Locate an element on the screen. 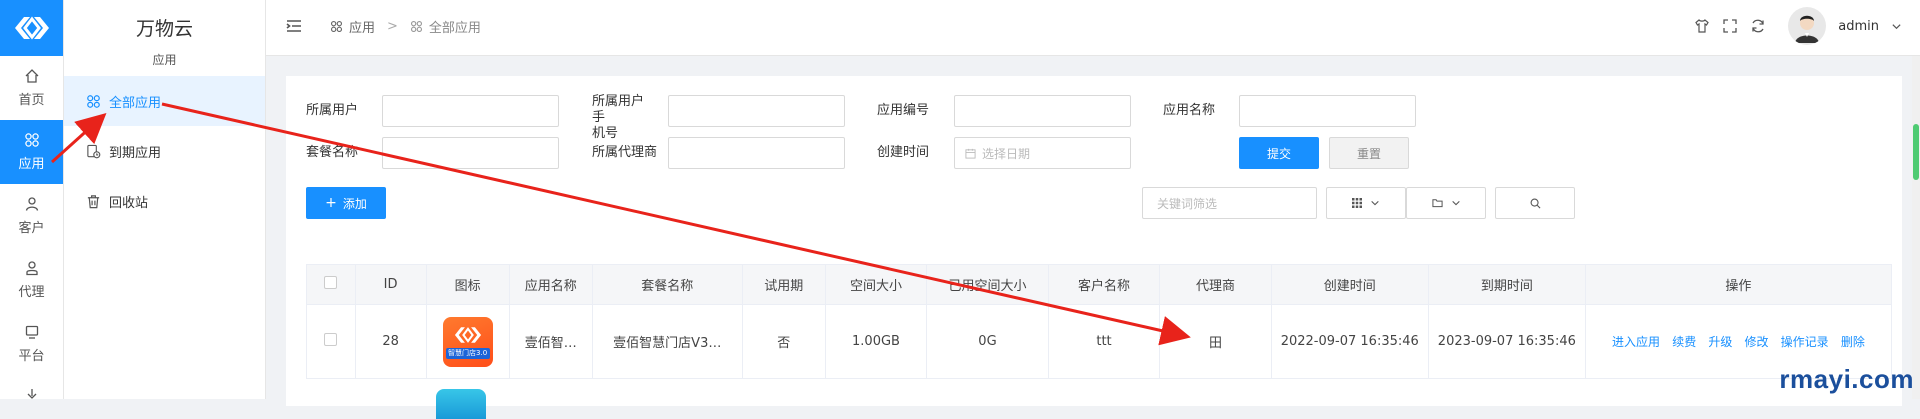  sidebar-item-label: 回收站 is located at coordinates (129, 203).